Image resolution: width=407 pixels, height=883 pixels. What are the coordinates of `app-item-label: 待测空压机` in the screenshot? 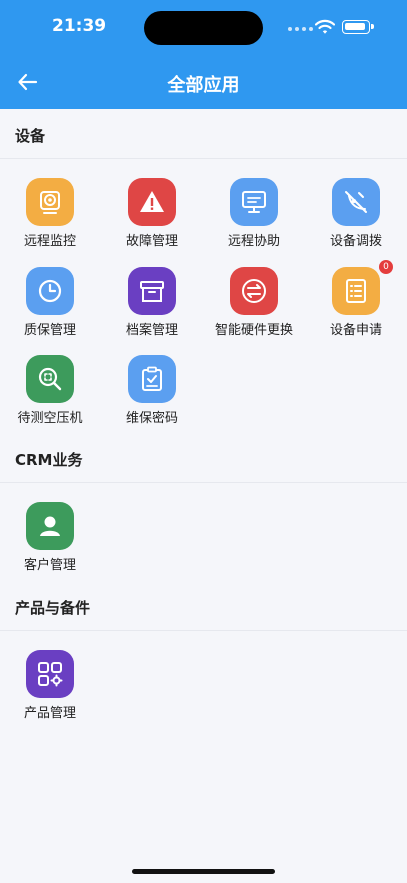 It's located at (50, 418).